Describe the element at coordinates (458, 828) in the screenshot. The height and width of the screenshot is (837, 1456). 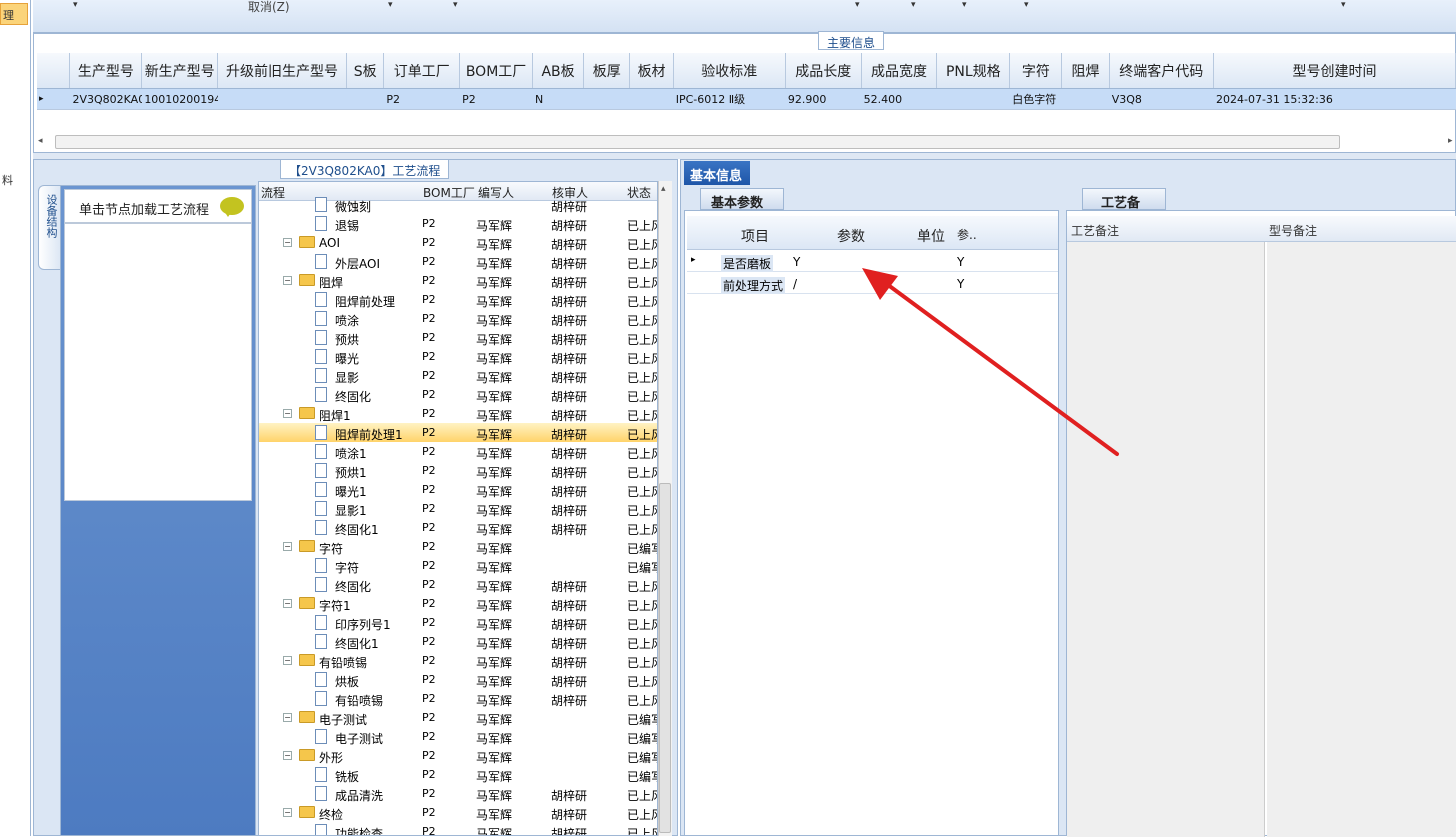
I see `tree-row: 功能检查 P2 马军辉 胡梓研 已上风` at that location.